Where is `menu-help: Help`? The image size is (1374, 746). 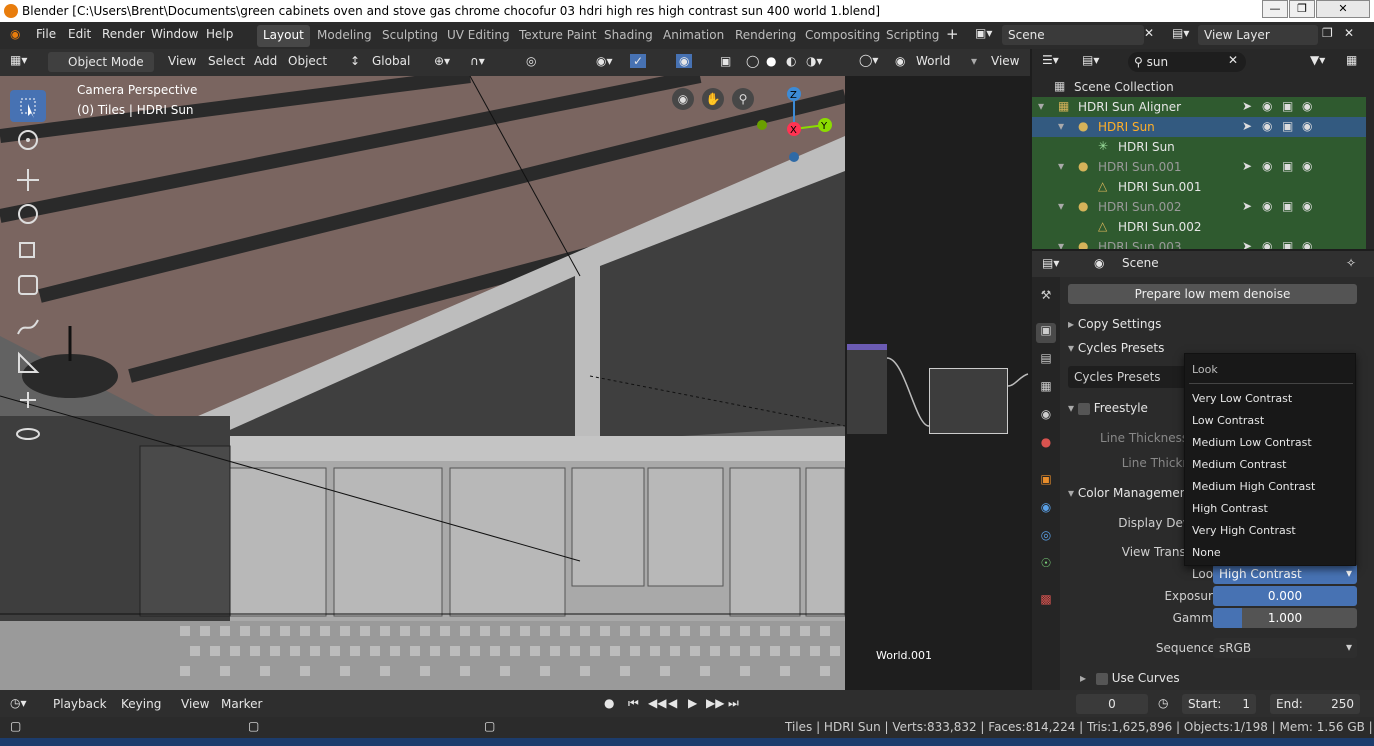
menu-help: Help is located at coordinates (219, 34).